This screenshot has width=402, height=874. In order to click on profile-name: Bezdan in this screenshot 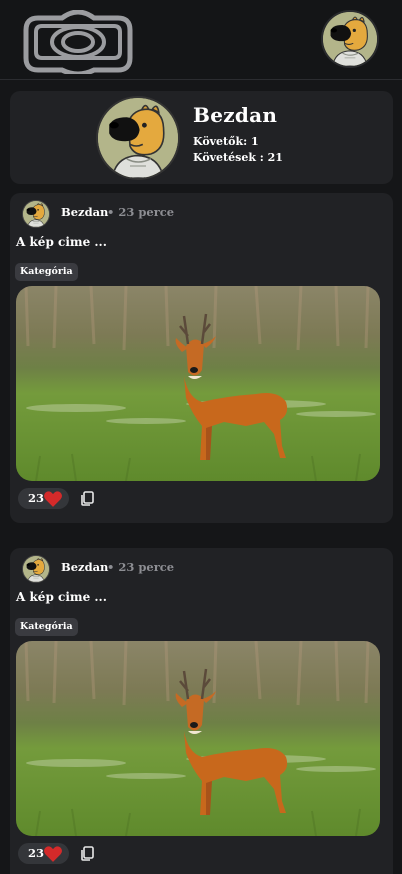, I will do `click(235, 115)`.